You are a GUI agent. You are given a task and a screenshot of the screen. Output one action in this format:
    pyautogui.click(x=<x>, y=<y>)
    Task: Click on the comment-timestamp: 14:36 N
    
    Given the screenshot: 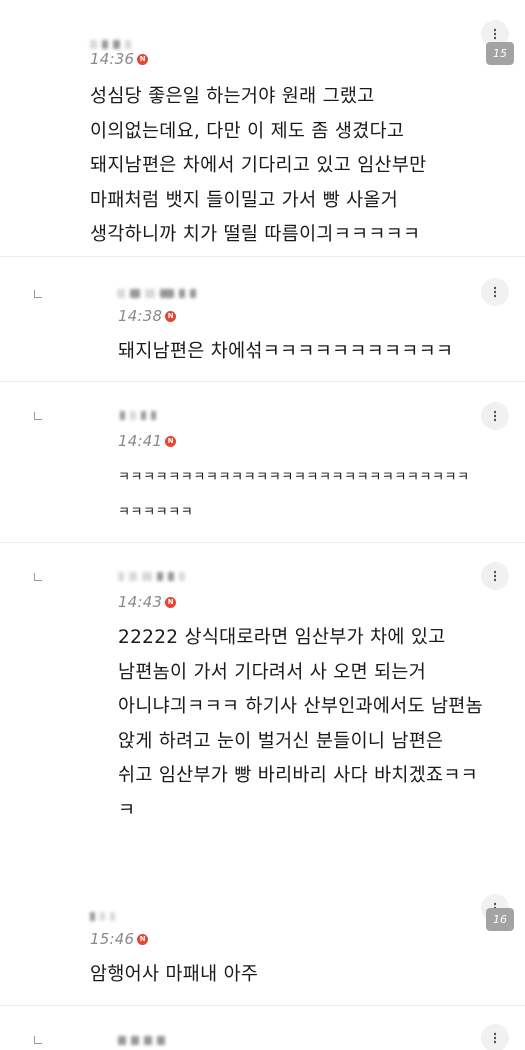 What is the action you would take?
    pyautogui.click(x=119, y=59)
    